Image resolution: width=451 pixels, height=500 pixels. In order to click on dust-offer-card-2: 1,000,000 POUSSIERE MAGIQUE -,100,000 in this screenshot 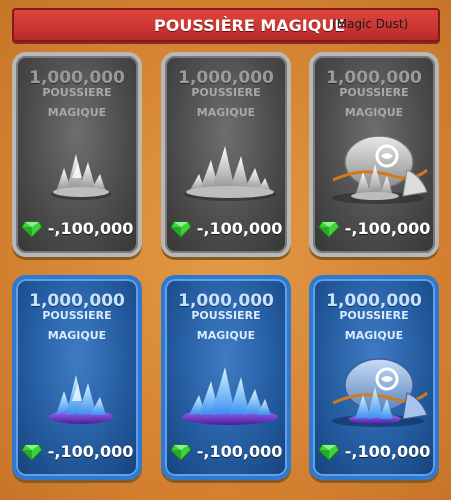, I will do `click(226, 154)`.